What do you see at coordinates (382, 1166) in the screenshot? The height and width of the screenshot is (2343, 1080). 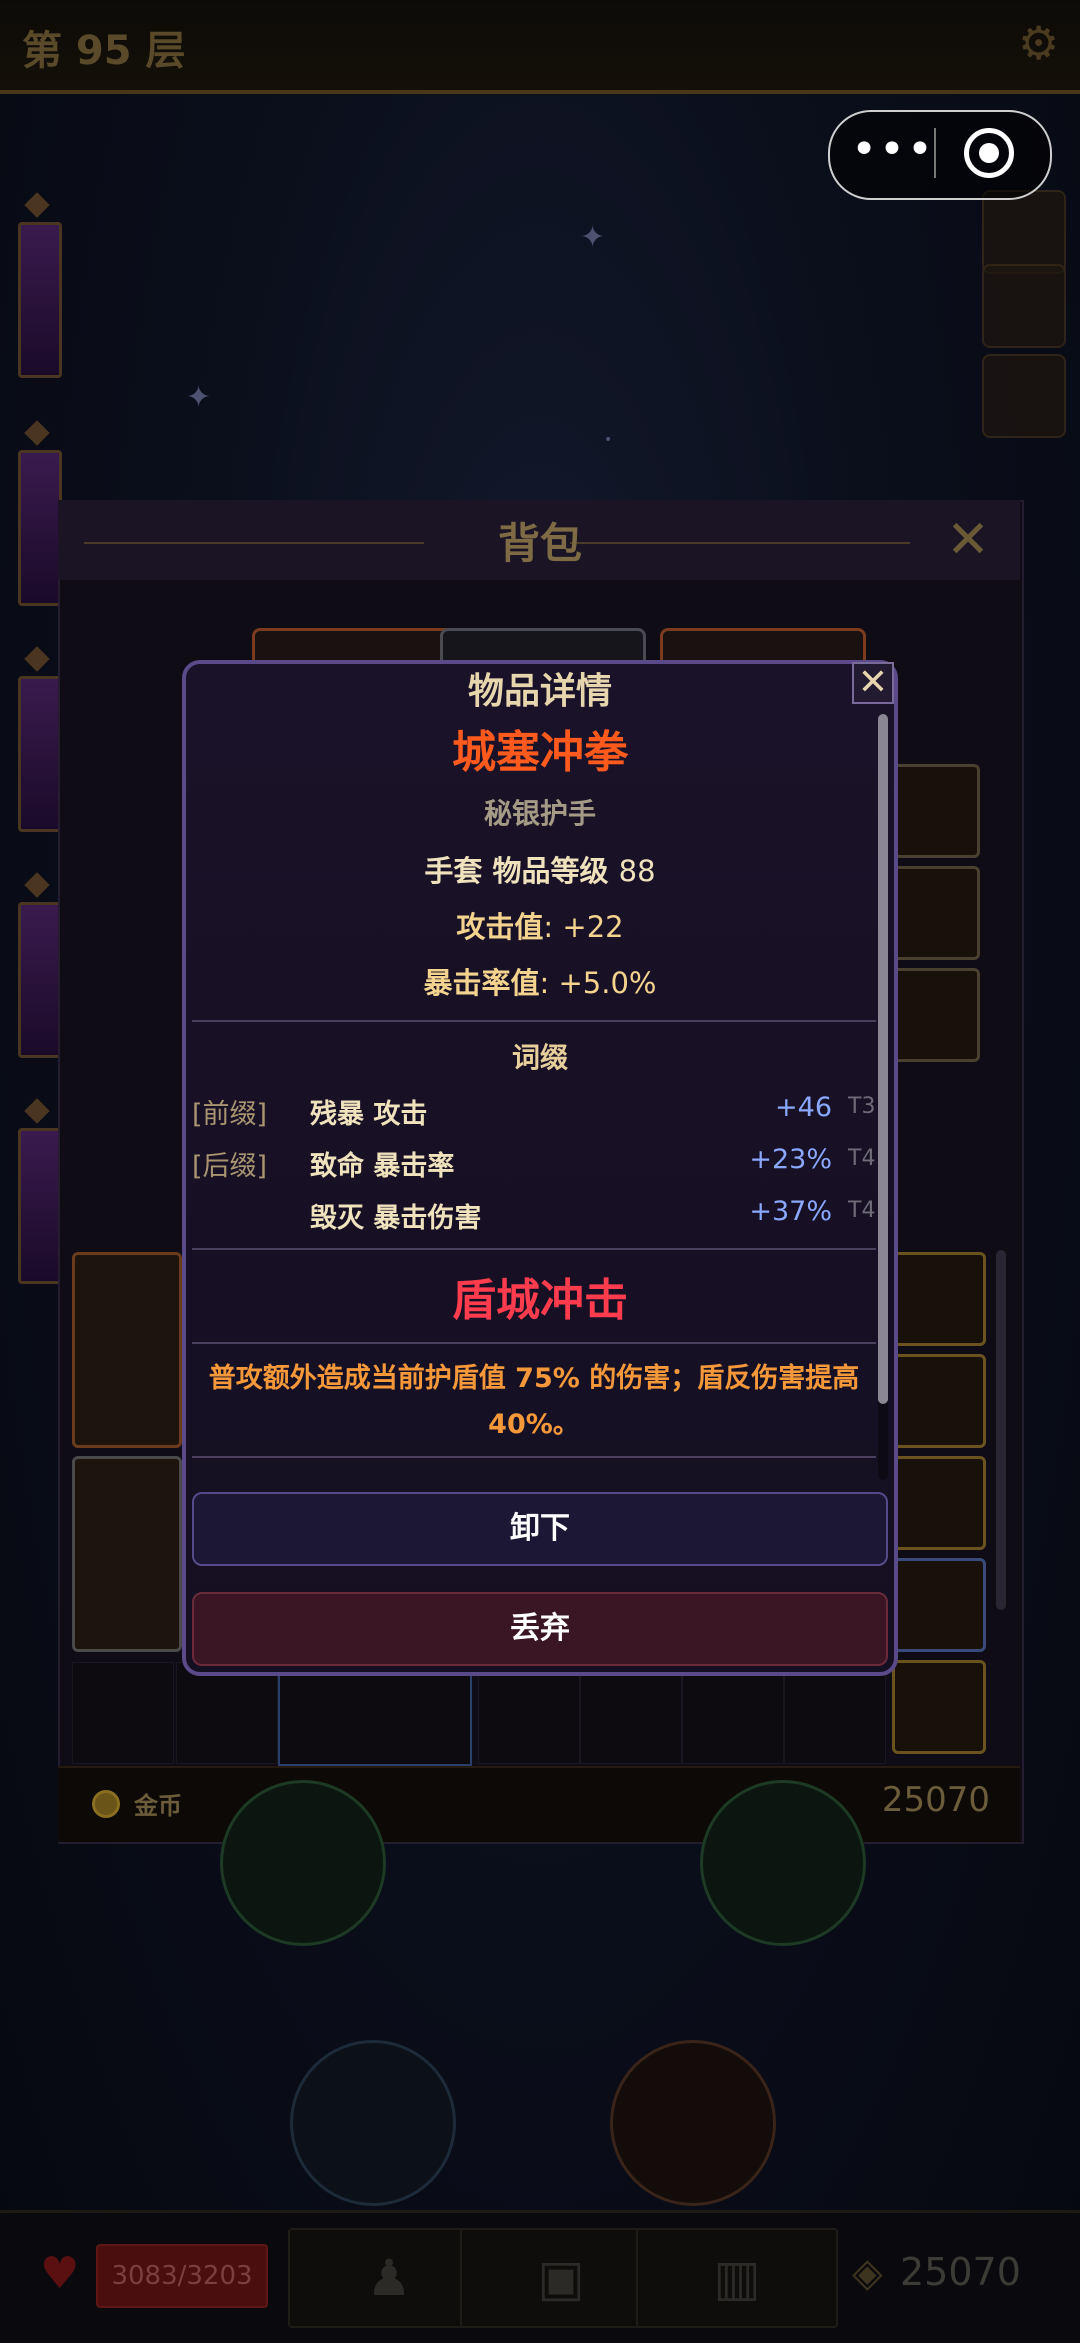 I see `affix-name: 致命 暴击率` at bounding box center [382, 1166].